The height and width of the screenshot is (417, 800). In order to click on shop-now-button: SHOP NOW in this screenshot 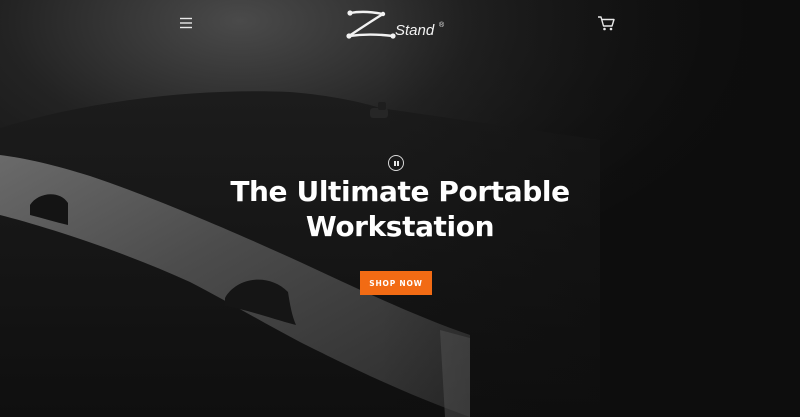, I will do `click(396, 283)`.